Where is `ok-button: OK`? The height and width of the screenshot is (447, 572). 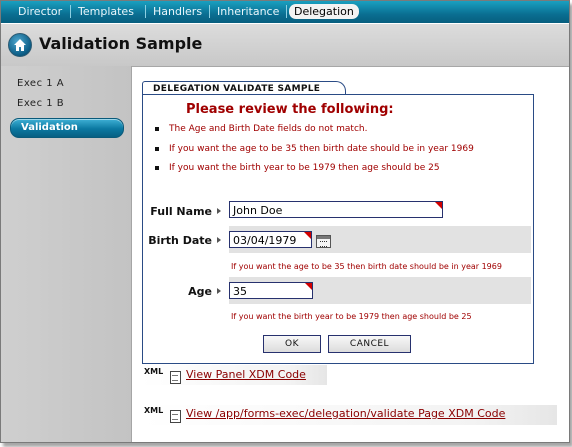 ok-button: OK is located at coordinates (292, 344).